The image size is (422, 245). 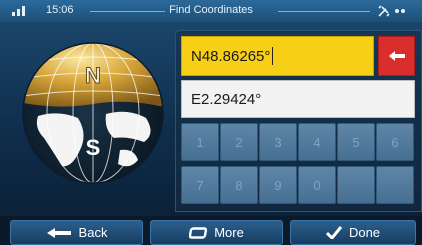 I want to click on status-bar: 15:06 Find Coordinates, so click(x=211, y=11).